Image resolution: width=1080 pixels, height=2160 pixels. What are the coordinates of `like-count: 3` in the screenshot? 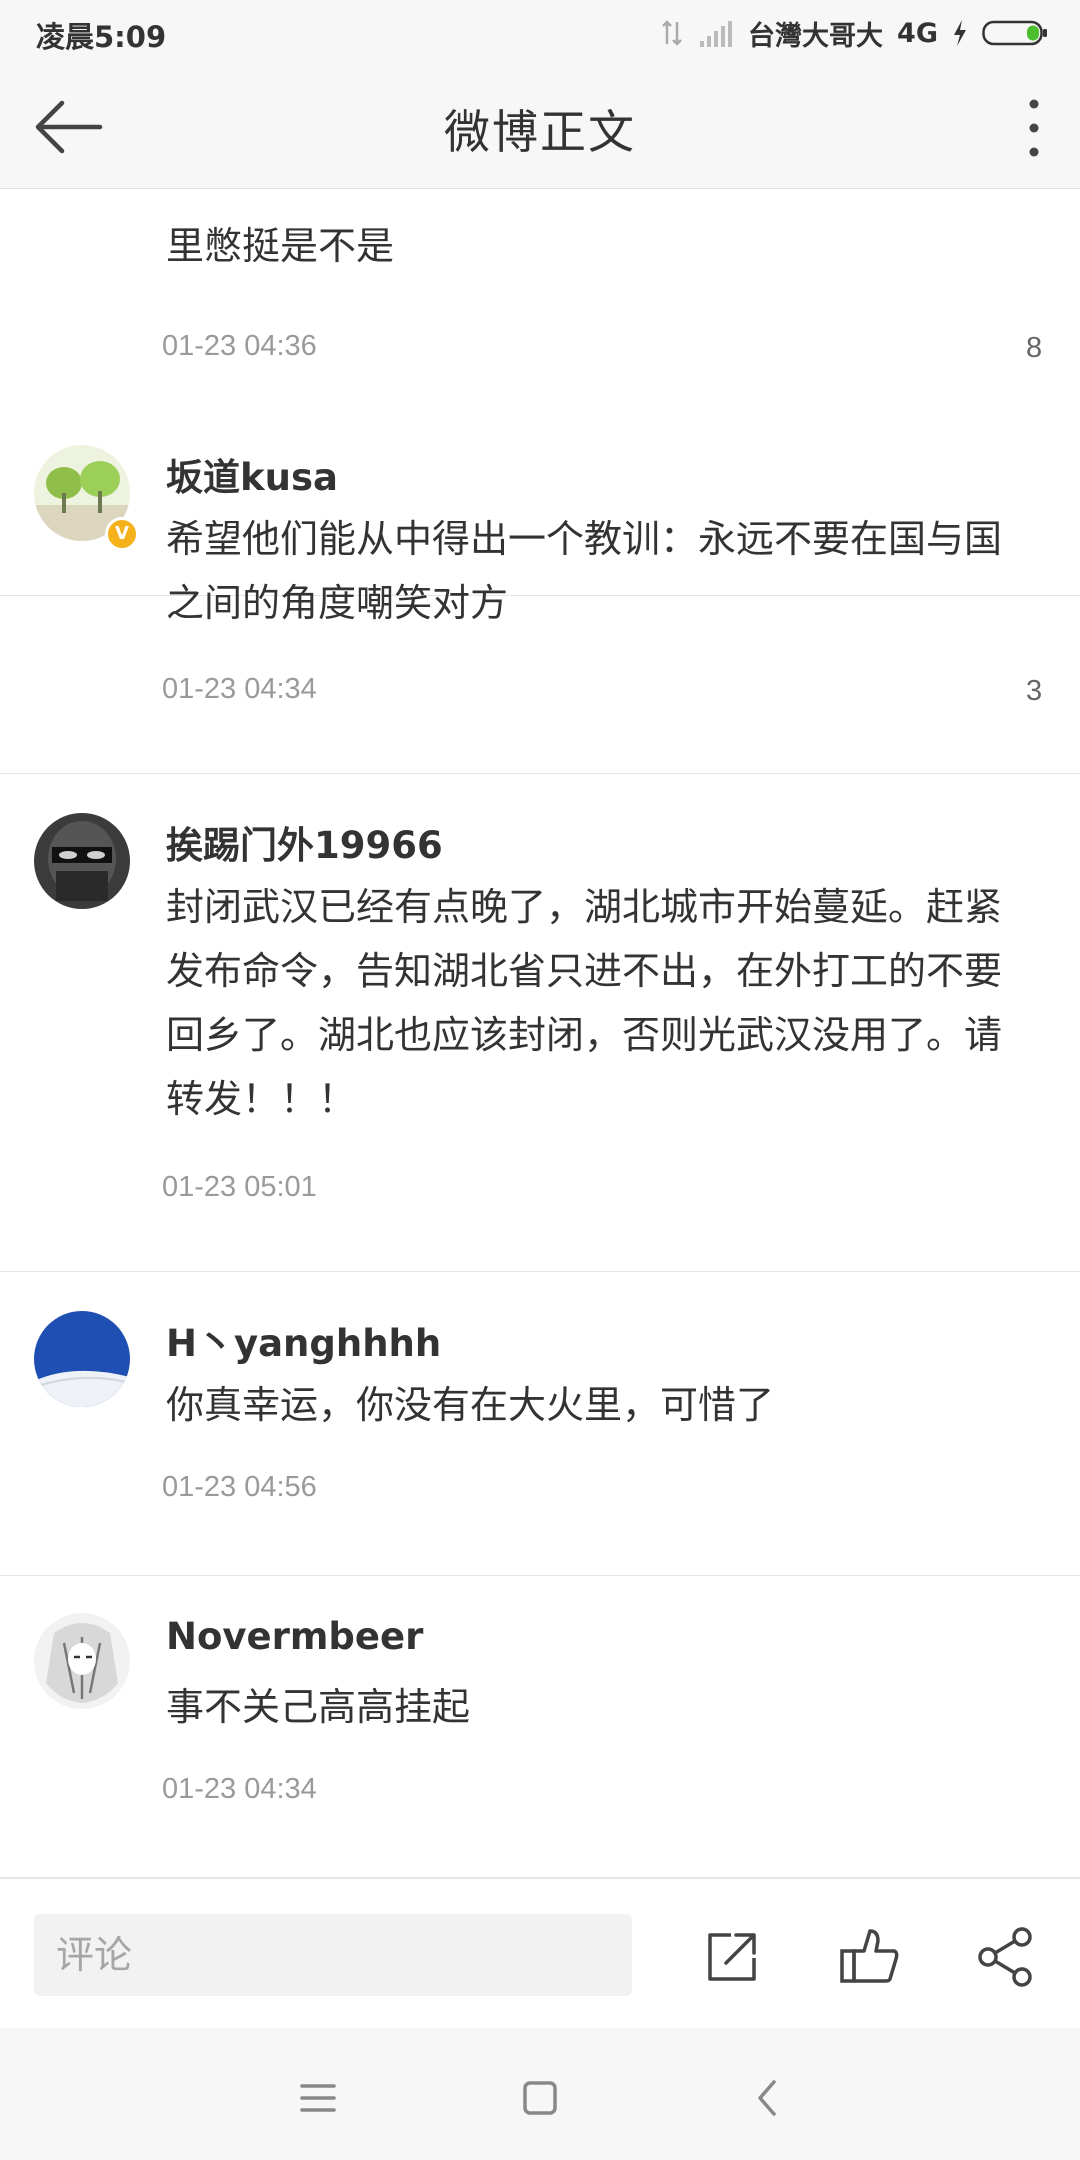 It's located at (1034, 691).